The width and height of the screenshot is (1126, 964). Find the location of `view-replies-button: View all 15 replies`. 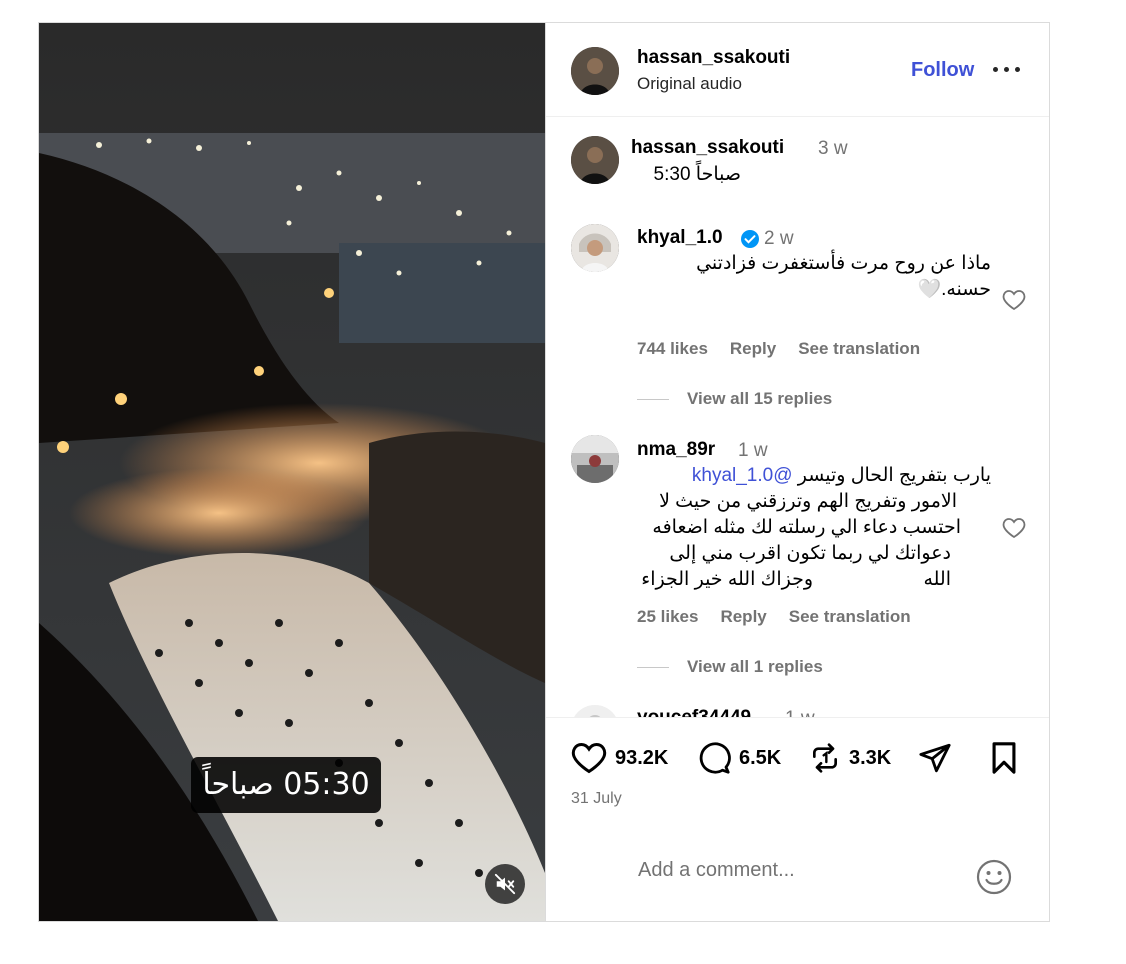

view-replies-button: View all 15 replies is located at coordinates (734, 399).